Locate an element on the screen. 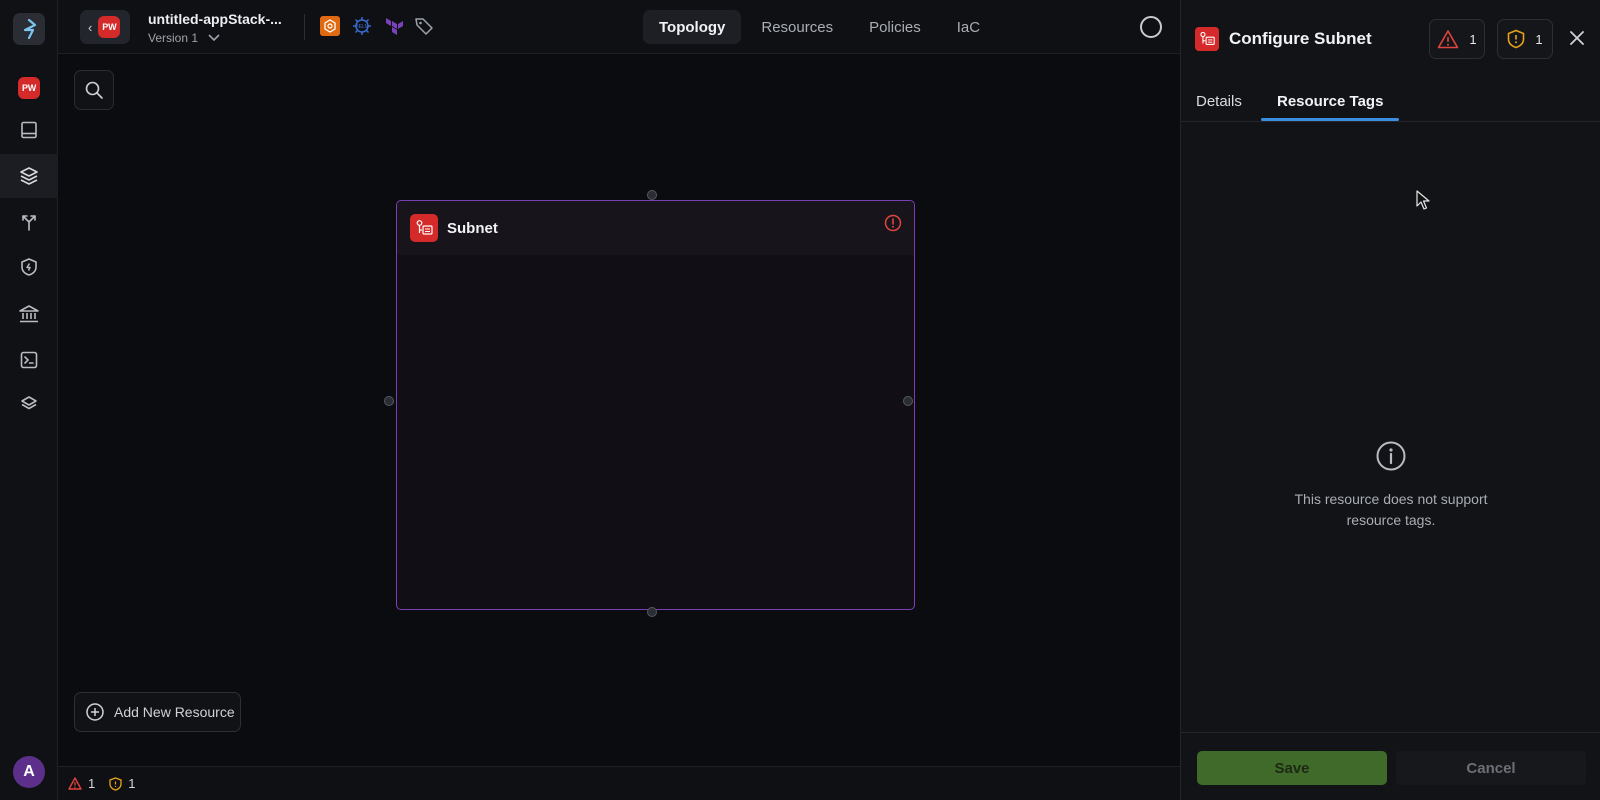 The image size is (1600, 800). panel-header: Configure Subnet 1 1 is located at coordinates (1390, 38).